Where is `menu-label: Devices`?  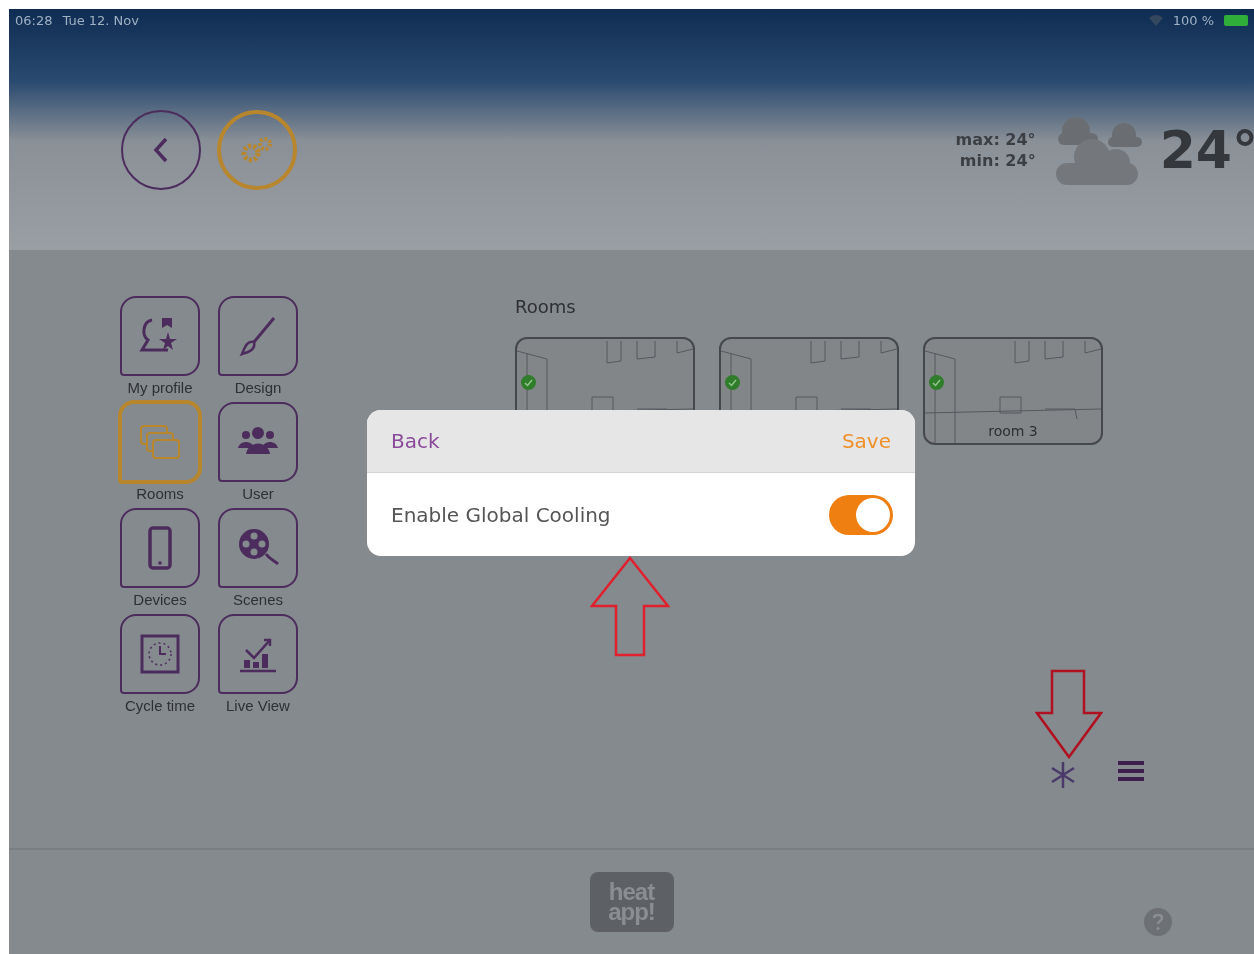
menu-label: Devices is located at coordinates (160, 599).